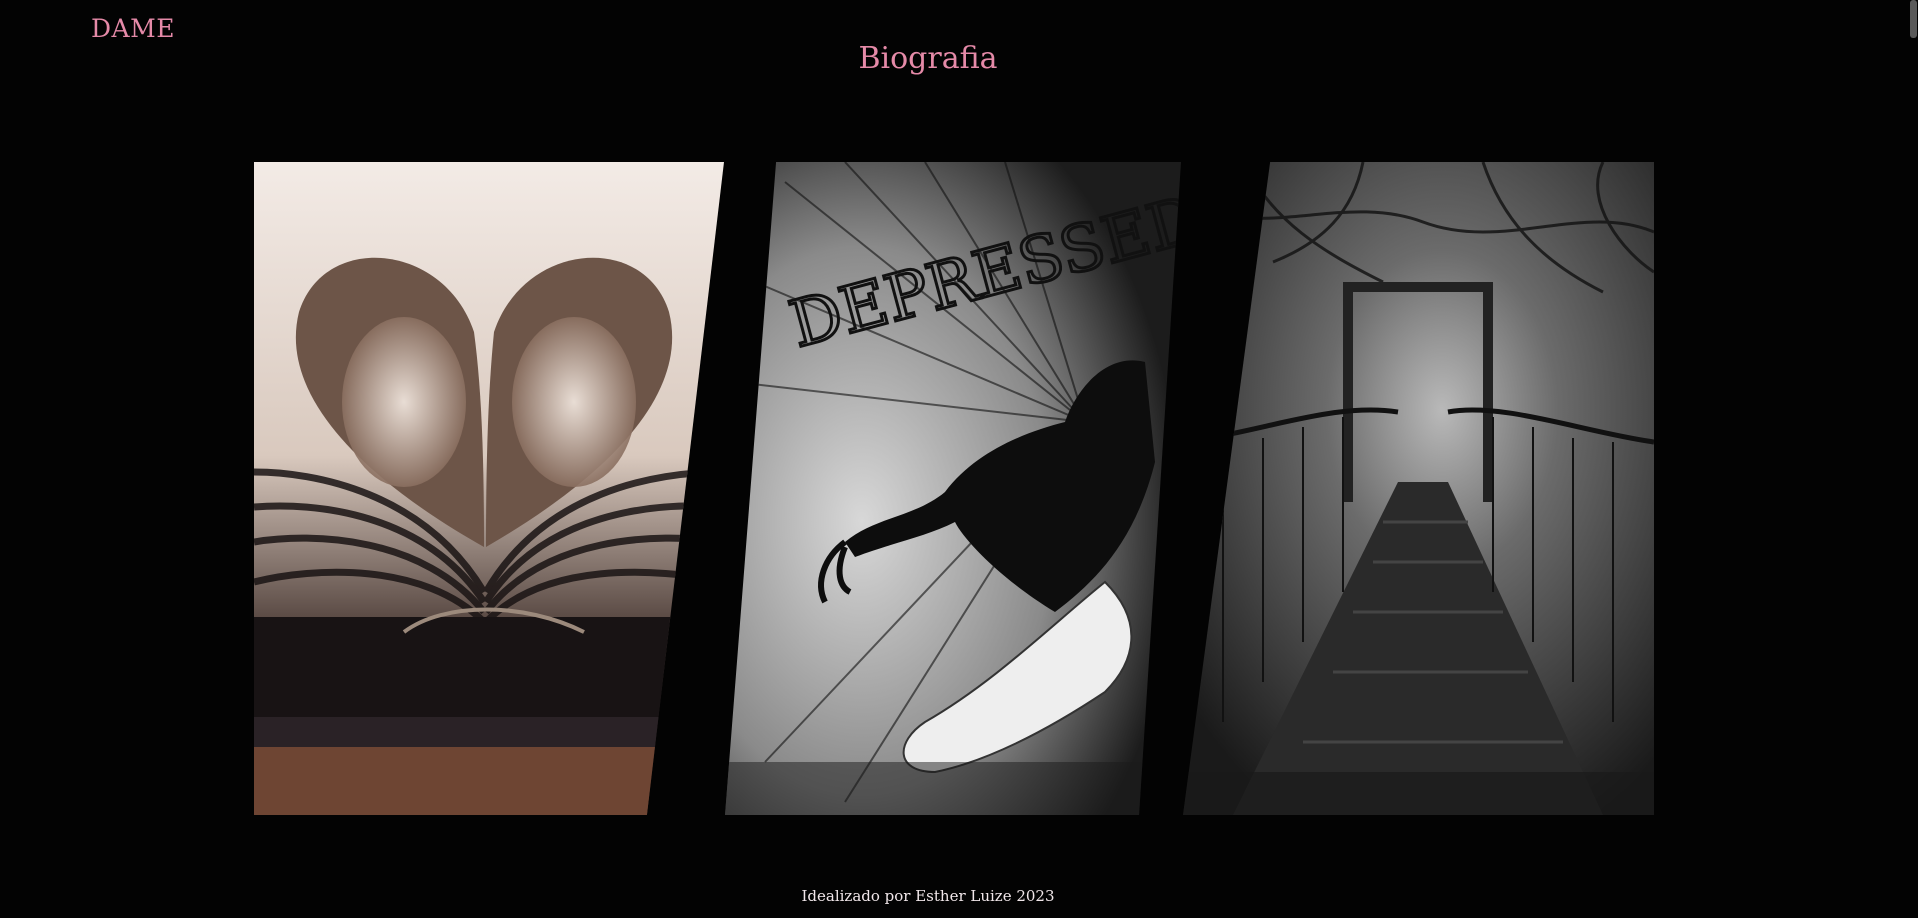 This screenshot has height=918, width=1918. I want to click on scrollbar-thumb, so click(1913, 19).